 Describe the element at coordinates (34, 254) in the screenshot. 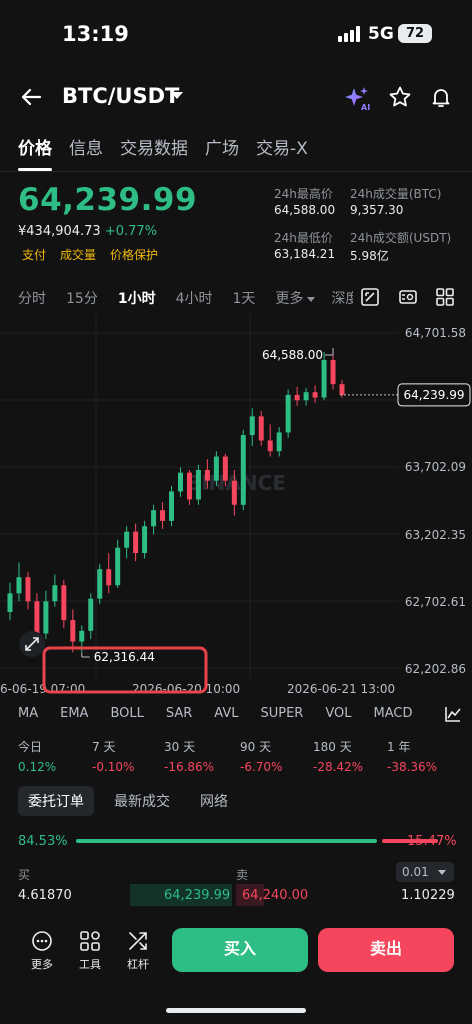

I see `tag-payment: 支付` at that location.